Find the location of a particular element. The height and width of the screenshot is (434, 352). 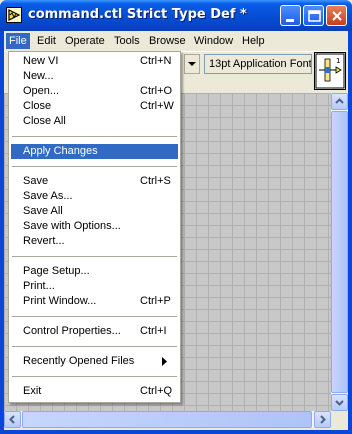

horizontal-scroll-thumb is located at coordinates (167, 419).